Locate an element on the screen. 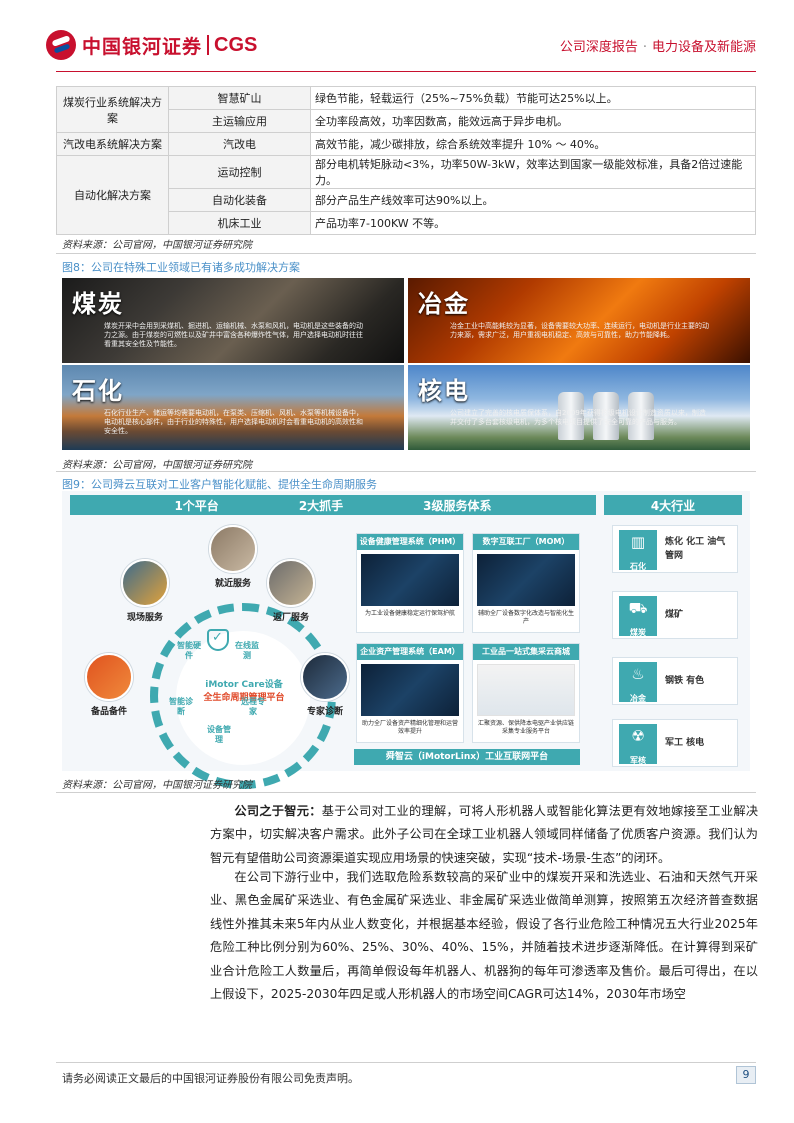 This screenshot has height=1123, width=794. industry-coal-badge: ⛟ 煤炭 is located at coordinates (638, 616).